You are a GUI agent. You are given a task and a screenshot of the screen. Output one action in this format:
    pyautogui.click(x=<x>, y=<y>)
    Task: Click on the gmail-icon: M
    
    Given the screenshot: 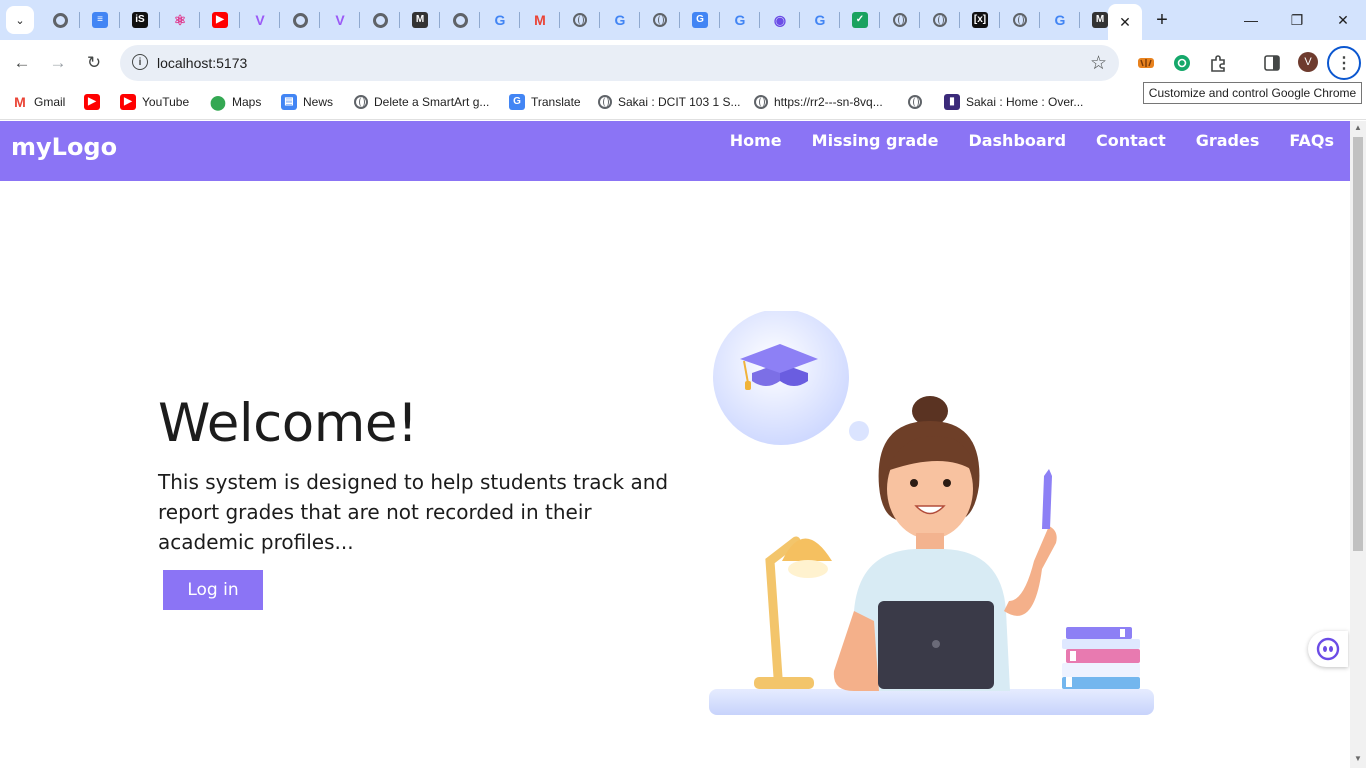 What is the action you would take?
    pyautogui.click(x=20, y=102)
    